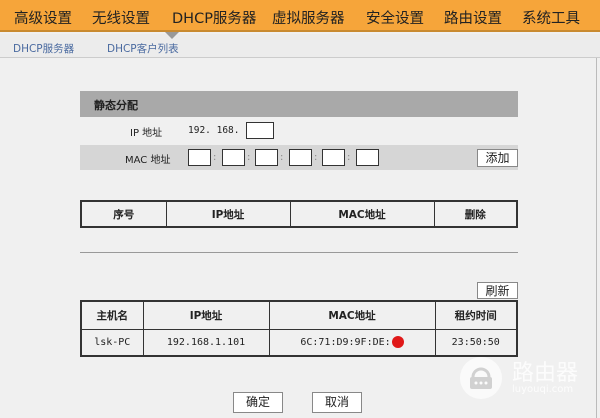 The height and width of the screenshot is (418, 600). What do you see at coordinates (299, 104) in the screenshot?
I see `section-title: 静态分配` at bounding box center [299, 104].